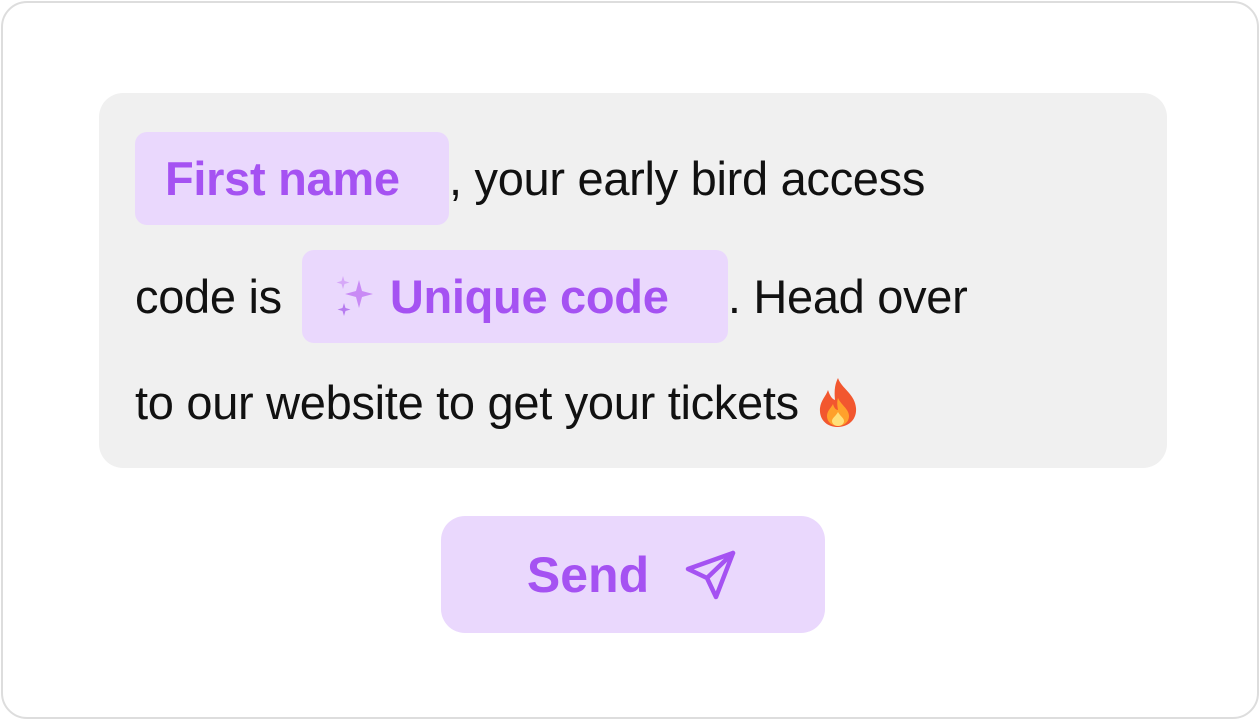 The height and width of the screenshot is (720, 1260). Describe the element at coordinates (847, 296) in the screenshot. I see `message-text-2b: . Head over` at that location.